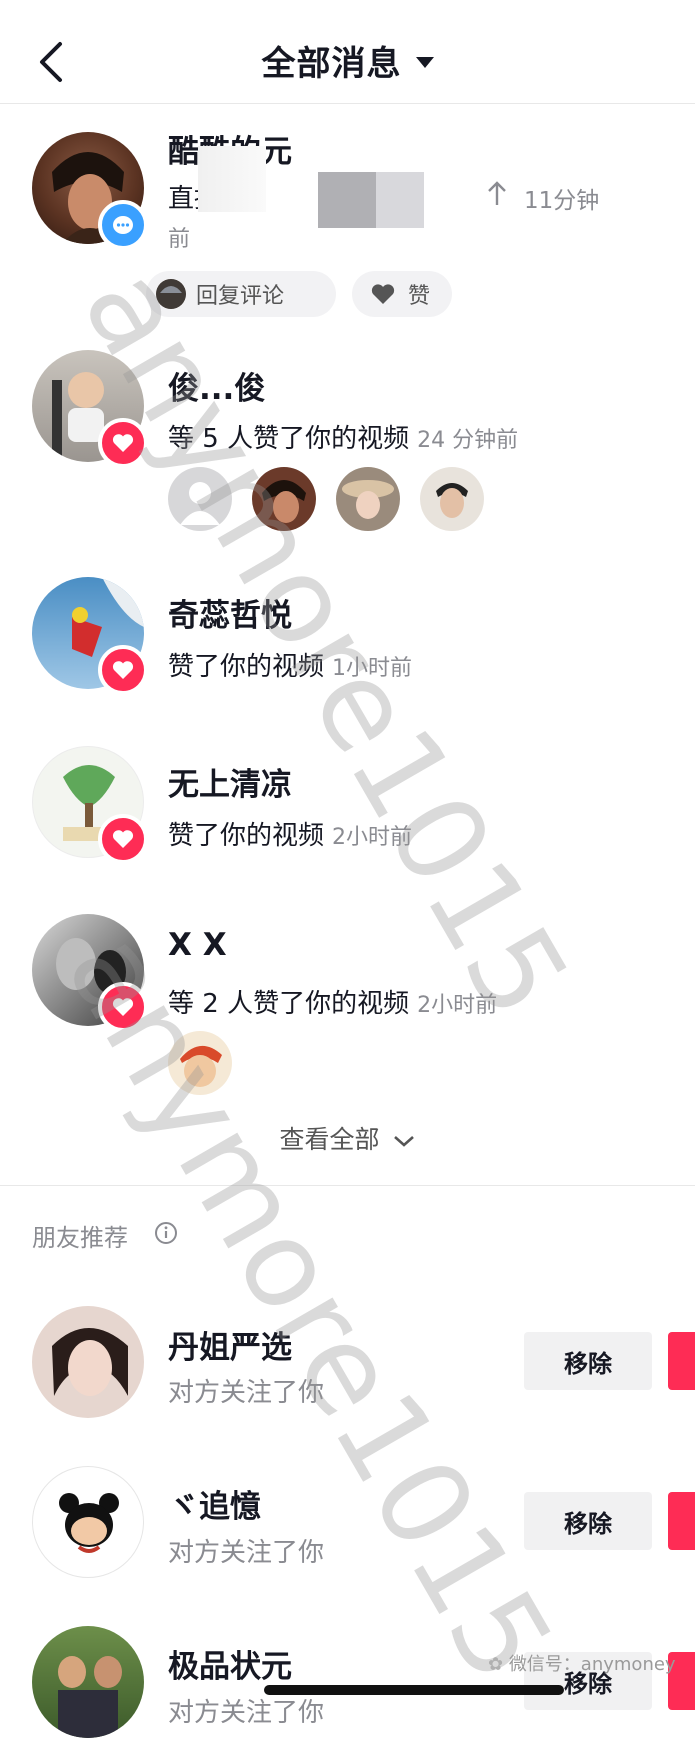  What do you see at coordinates (197, 945) in the screenshot?
I see `notification-username: X X` at bounding box center [197, 945].